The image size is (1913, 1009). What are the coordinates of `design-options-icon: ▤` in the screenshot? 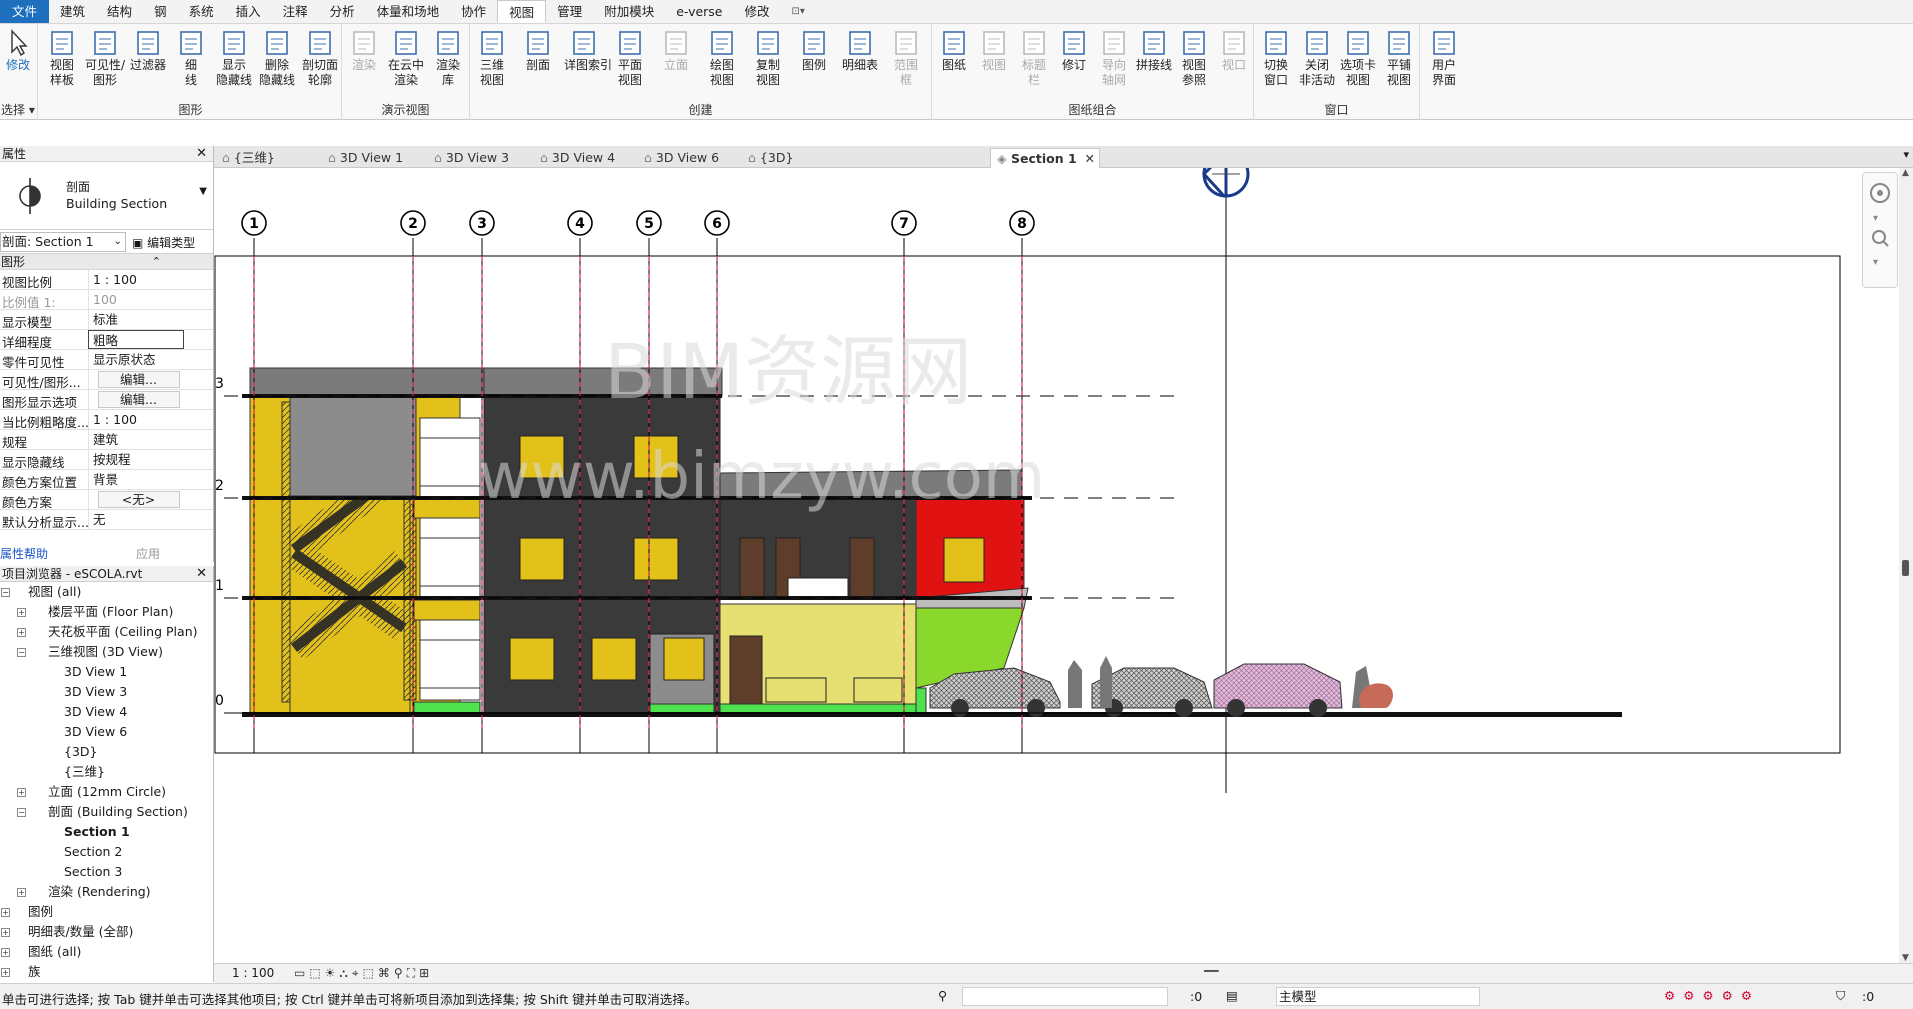 It's located at (1232, 995).